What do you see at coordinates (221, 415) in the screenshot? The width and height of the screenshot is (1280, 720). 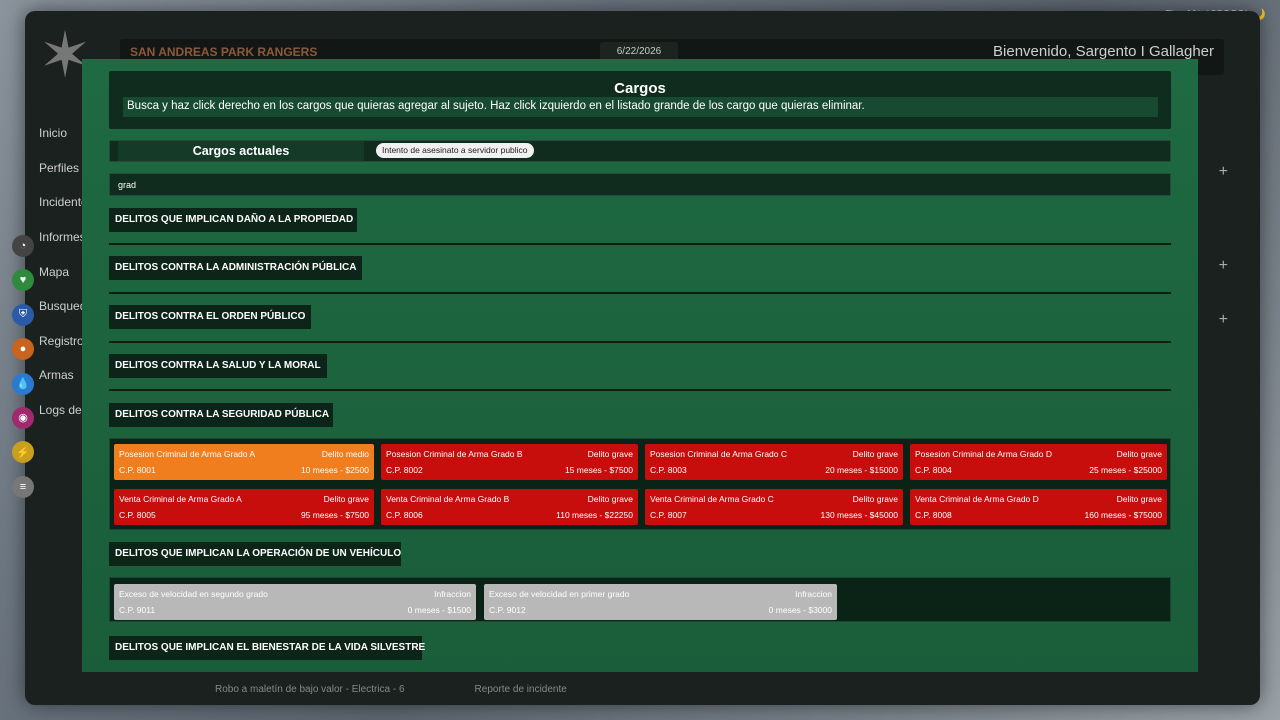 I see `category-seguridad-publica: DELITOS CONTRA LA SEGURIDAD PÚBLICA` at bounding box center [221, 415].